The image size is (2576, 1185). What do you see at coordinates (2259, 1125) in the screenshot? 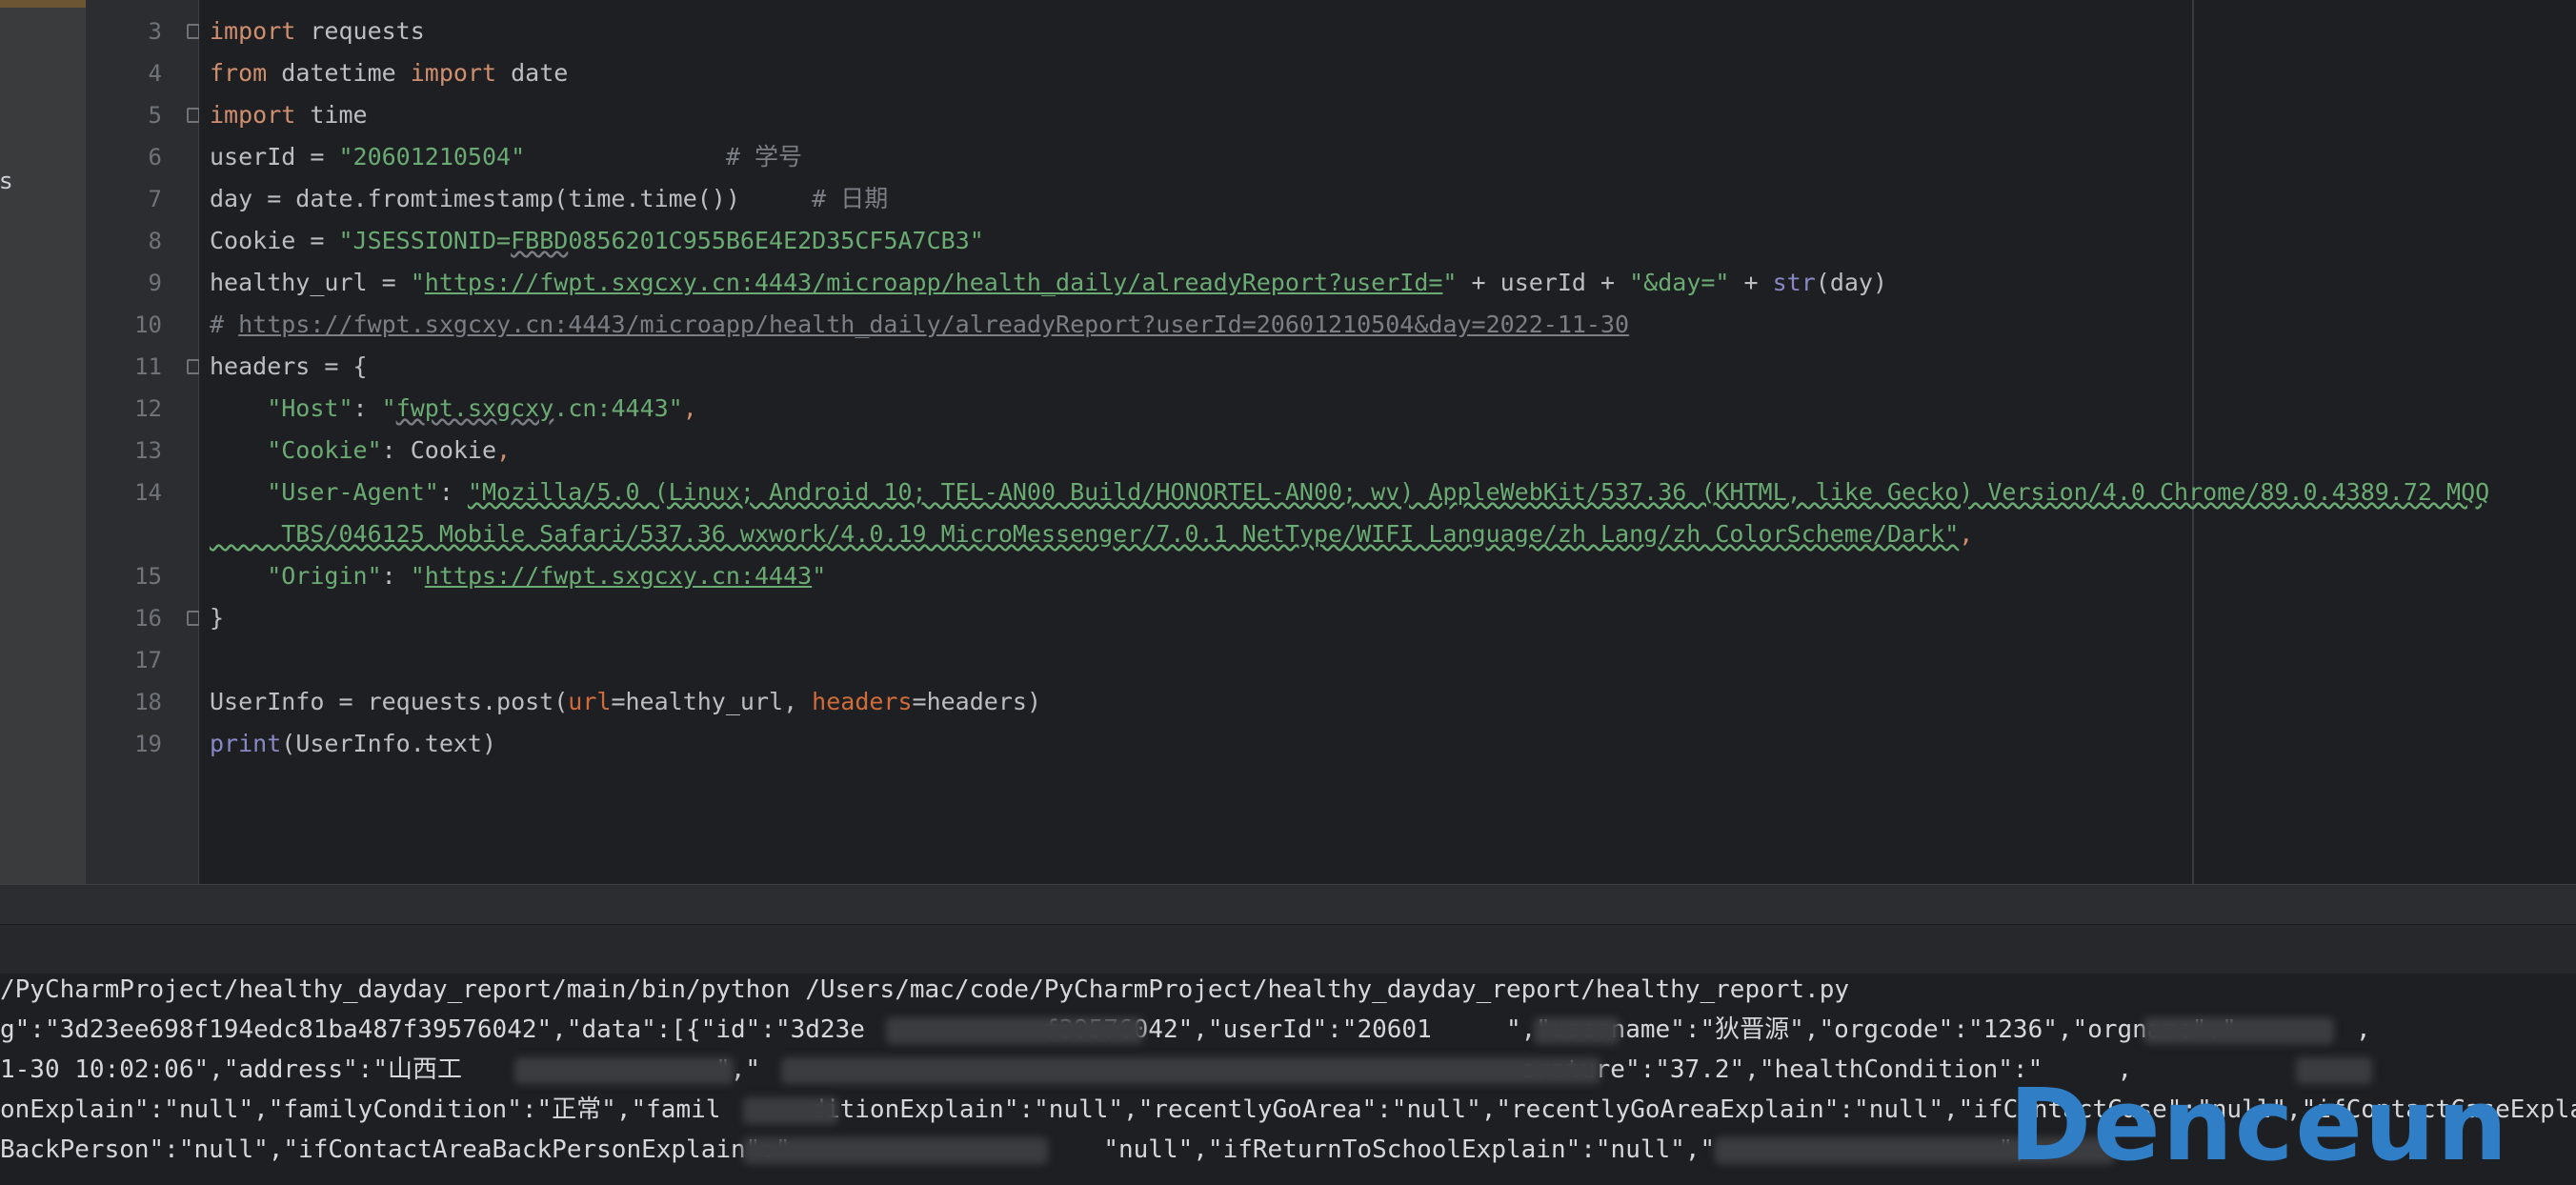
I see `watermark-logo: Denceun` at bounding box center [2259, 1125].